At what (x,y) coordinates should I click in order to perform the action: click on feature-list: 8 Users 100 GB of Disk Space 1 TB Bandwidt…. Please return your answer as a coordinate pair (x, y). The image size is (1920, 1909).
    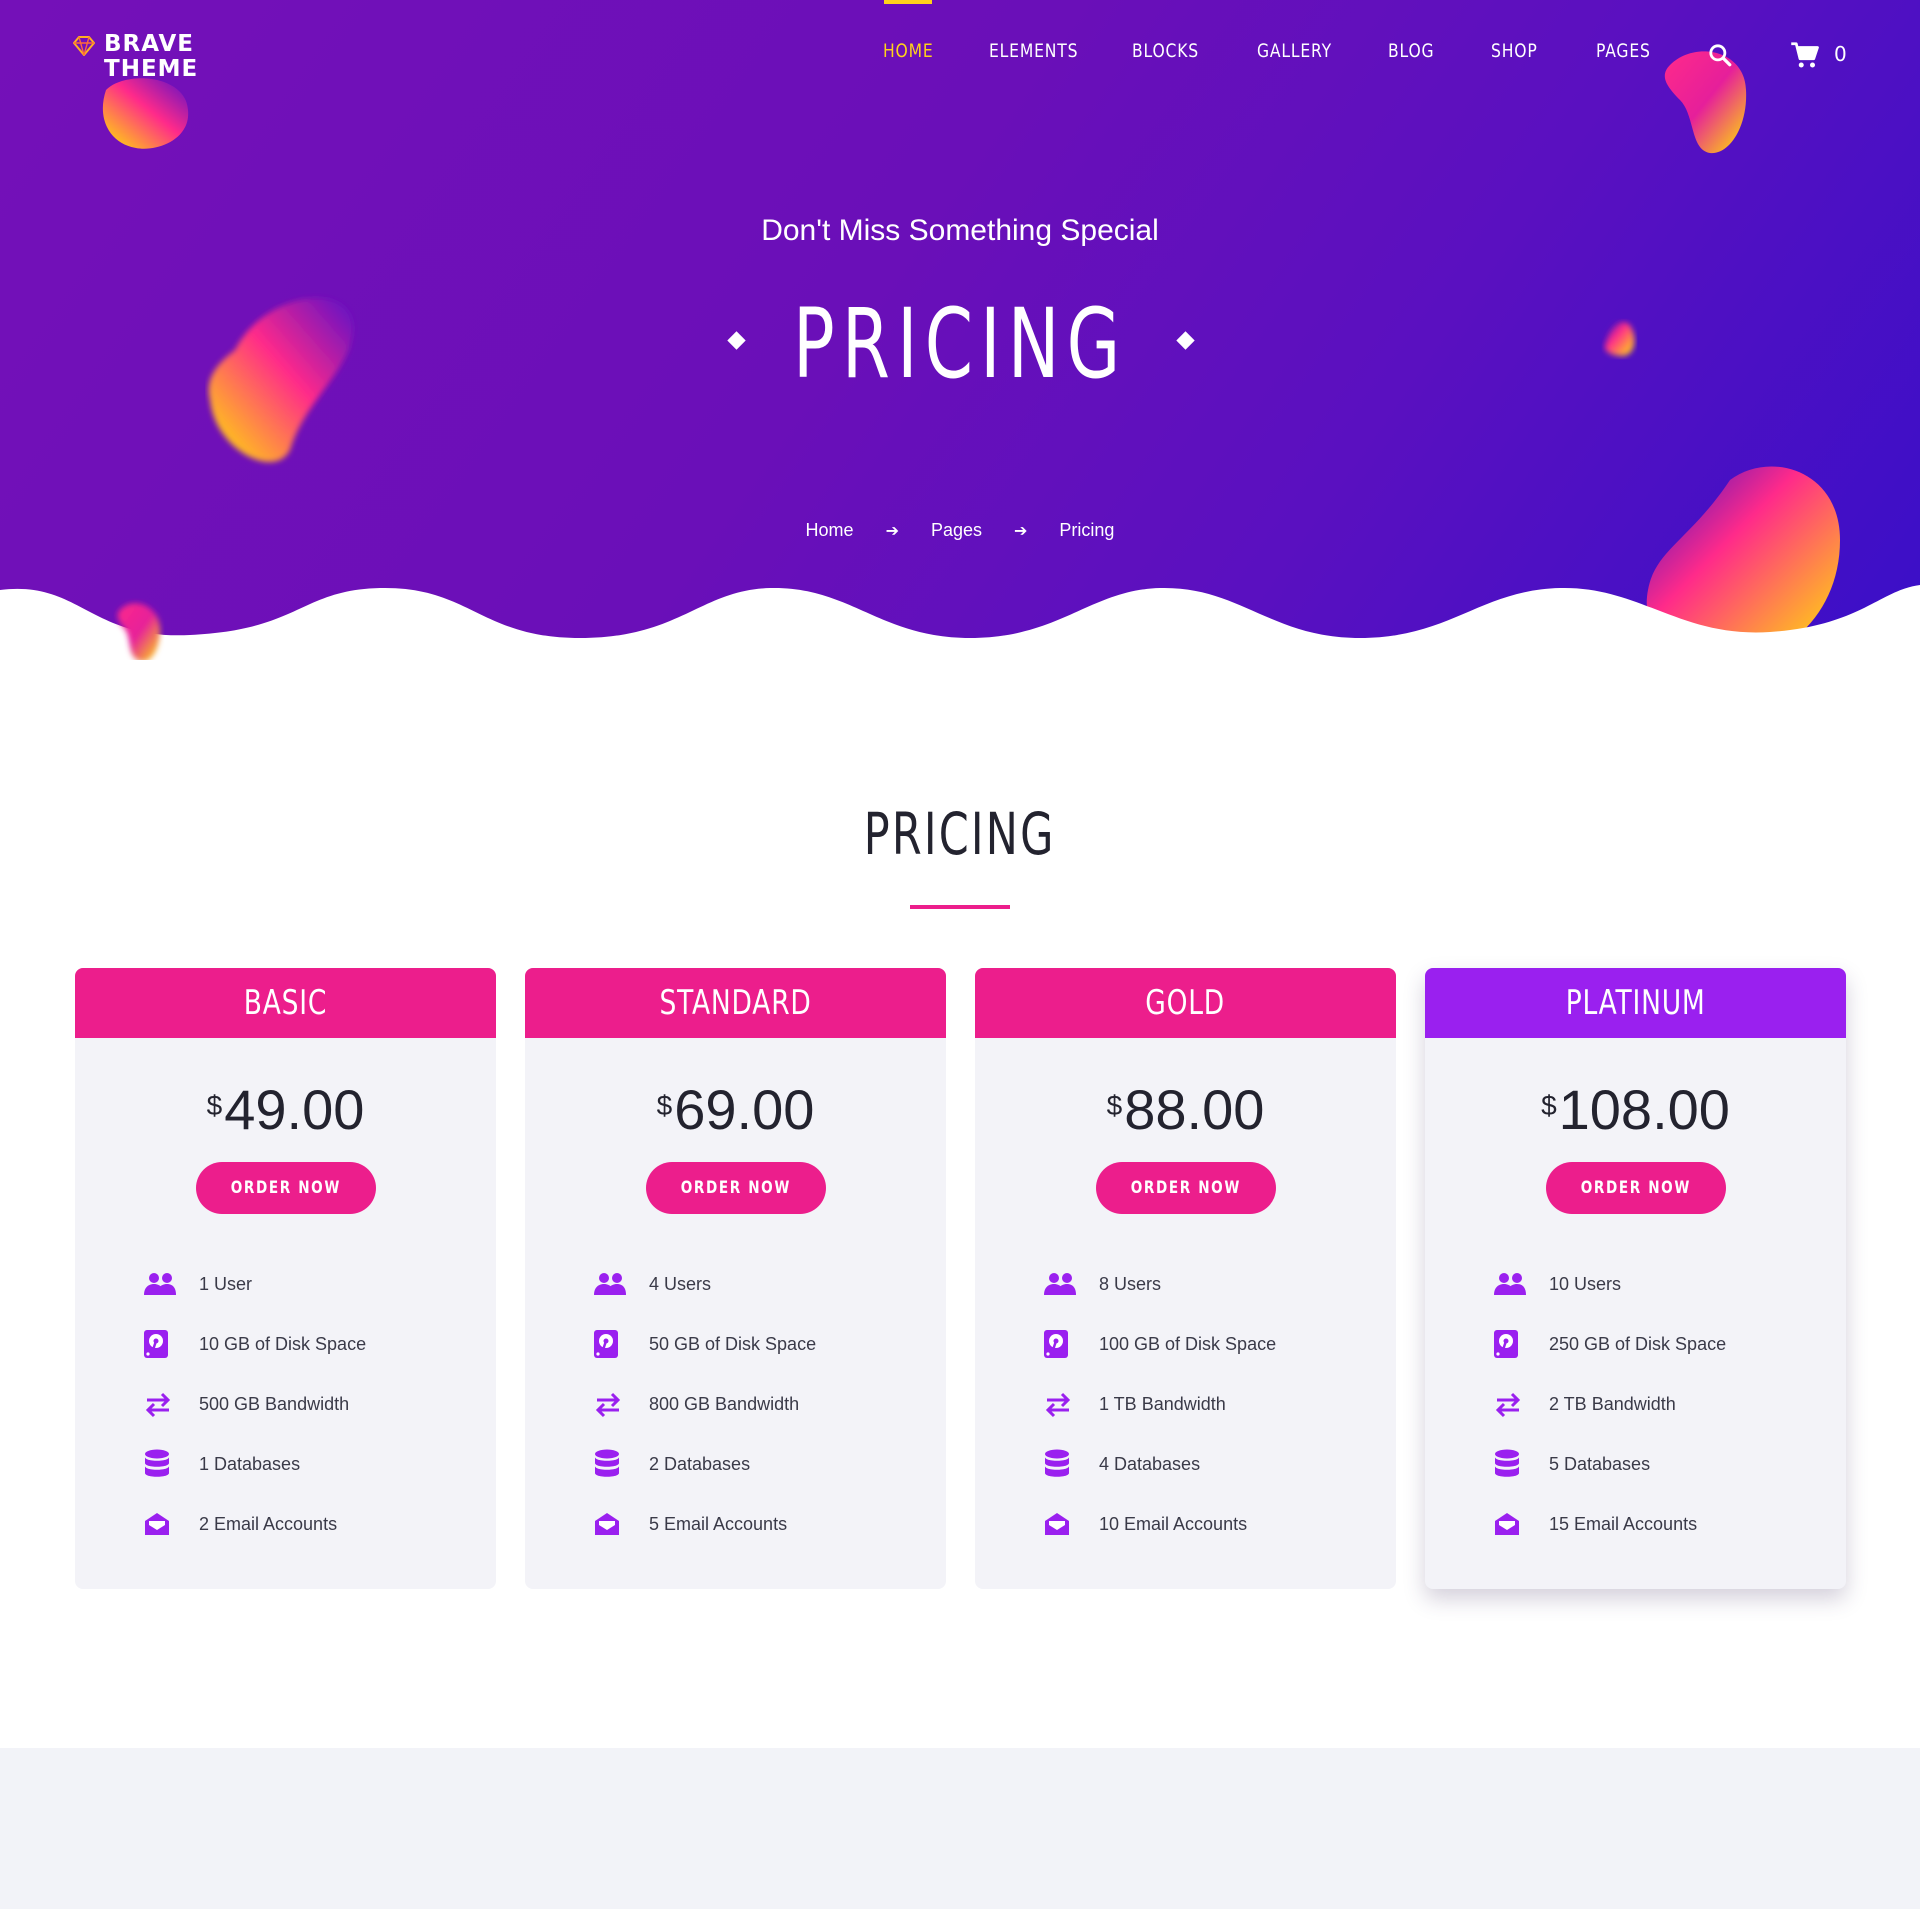
    Looking at the image, I should click on (1185, 1404).